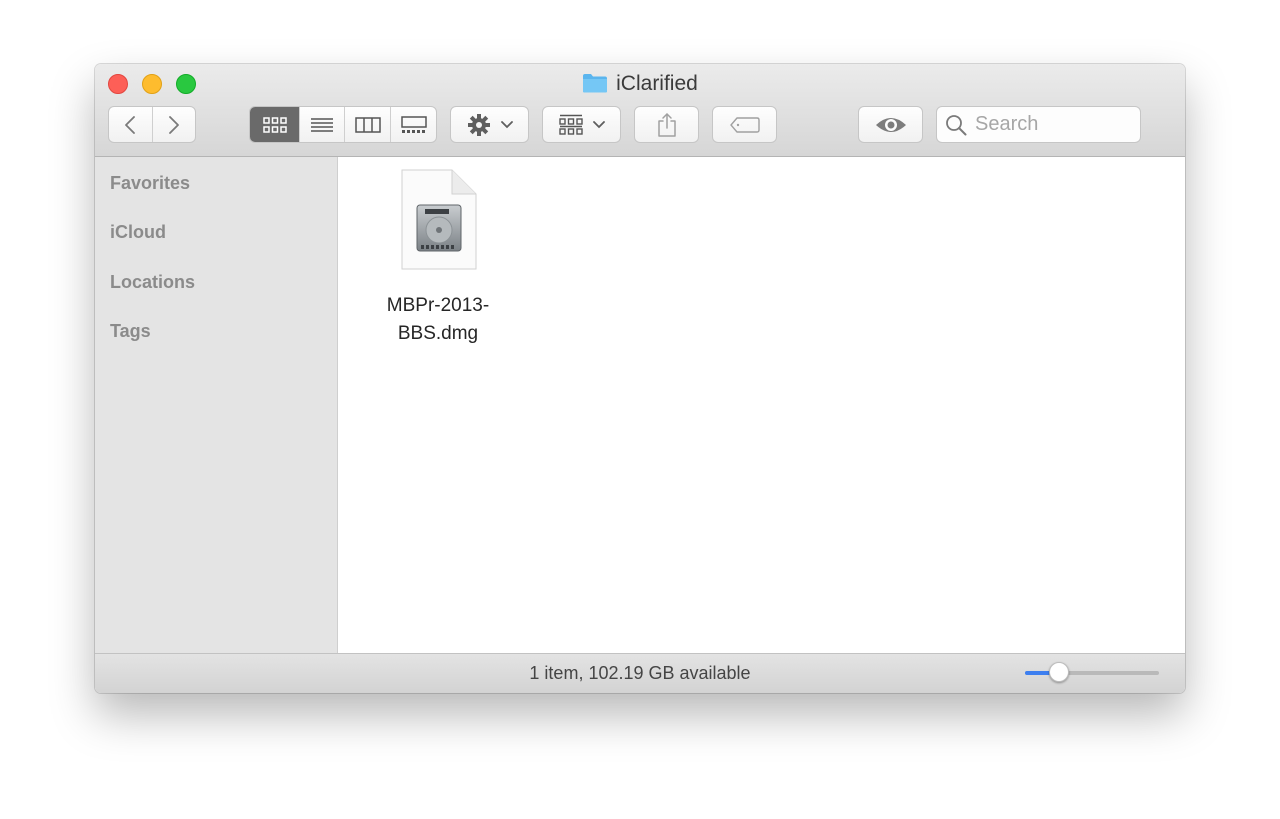 The width and height of the screenshot is (1280, 819). What do you see at coordinates (150, 183) in the screenshot?
I see `sidebar-section-favorites: Favorites` at bounding box center [150, 183].